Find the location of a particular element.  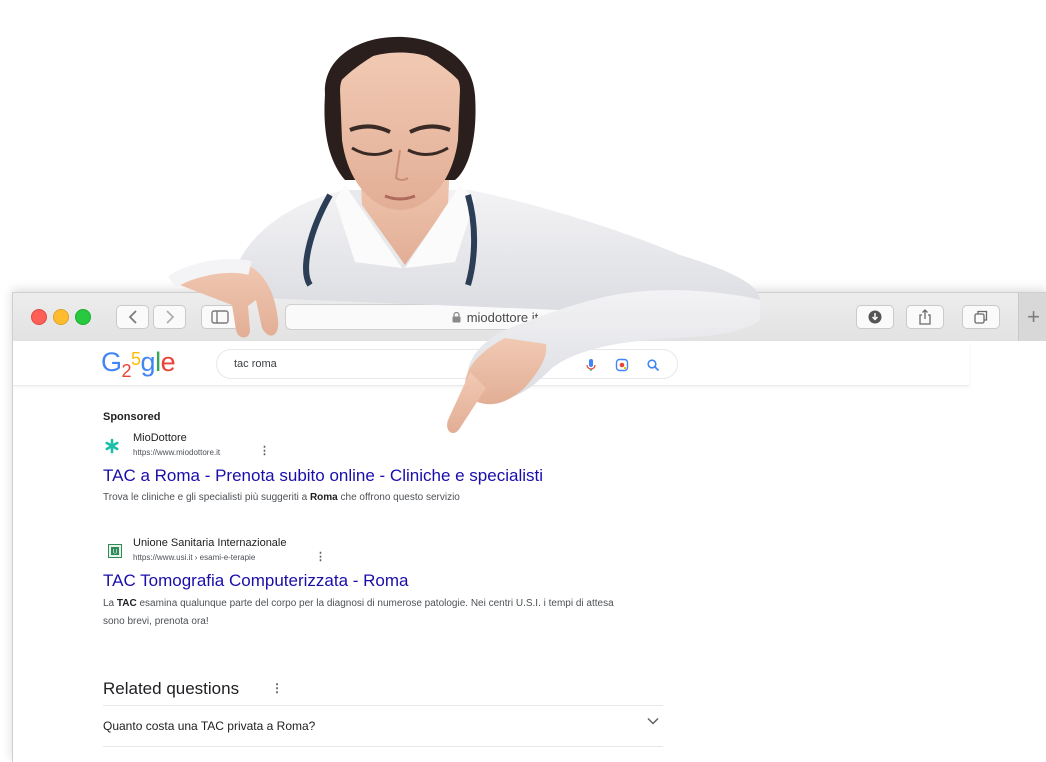

logo-letter: 2 is located at coordinates (126, 371).